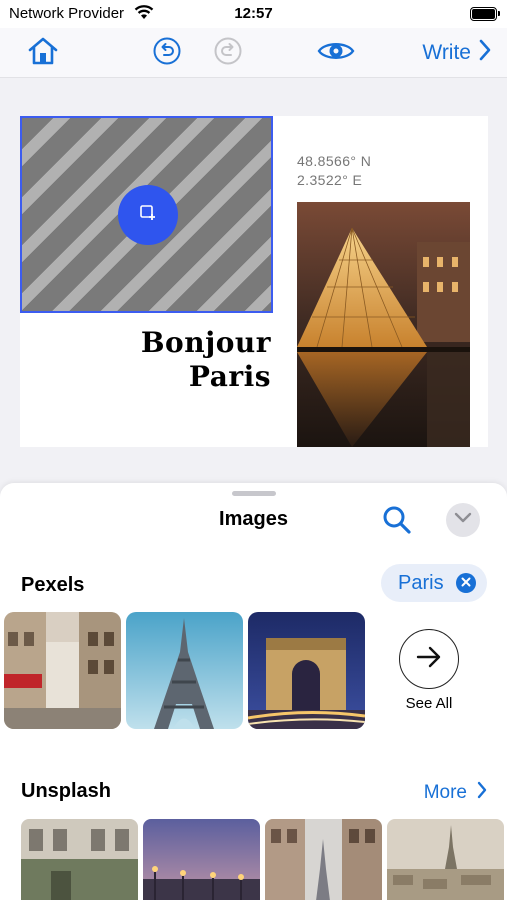 Image resolution: width=507 pixels, height=900 pixels. I want to click on battery-icon, so click(485, 14).